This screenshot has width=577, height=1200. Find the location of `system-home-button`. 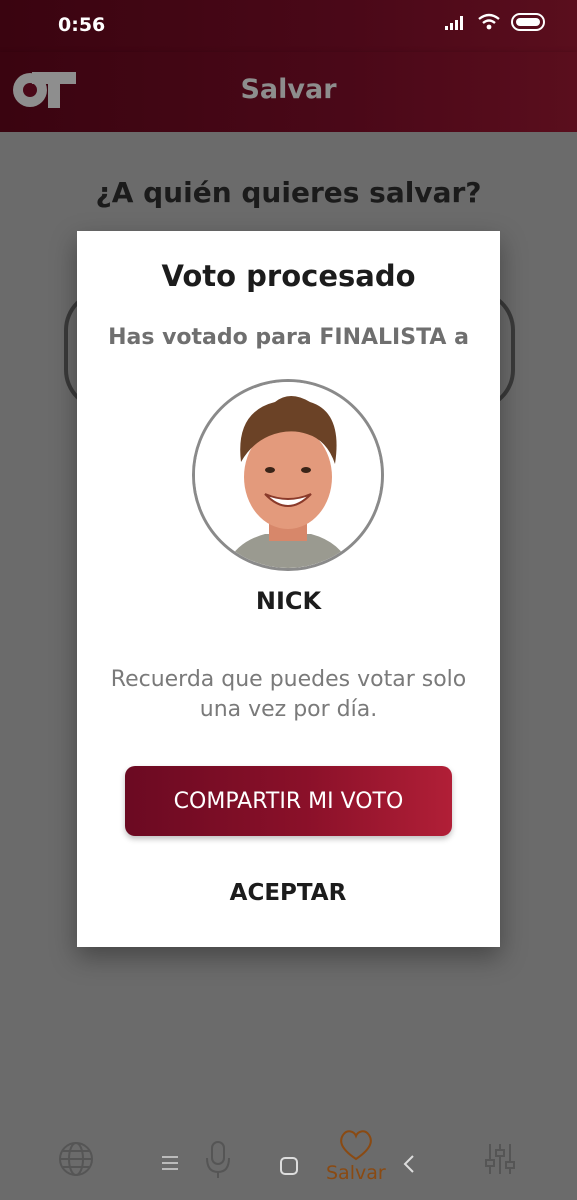

system-home-button is located at coordinates (289, 1166).